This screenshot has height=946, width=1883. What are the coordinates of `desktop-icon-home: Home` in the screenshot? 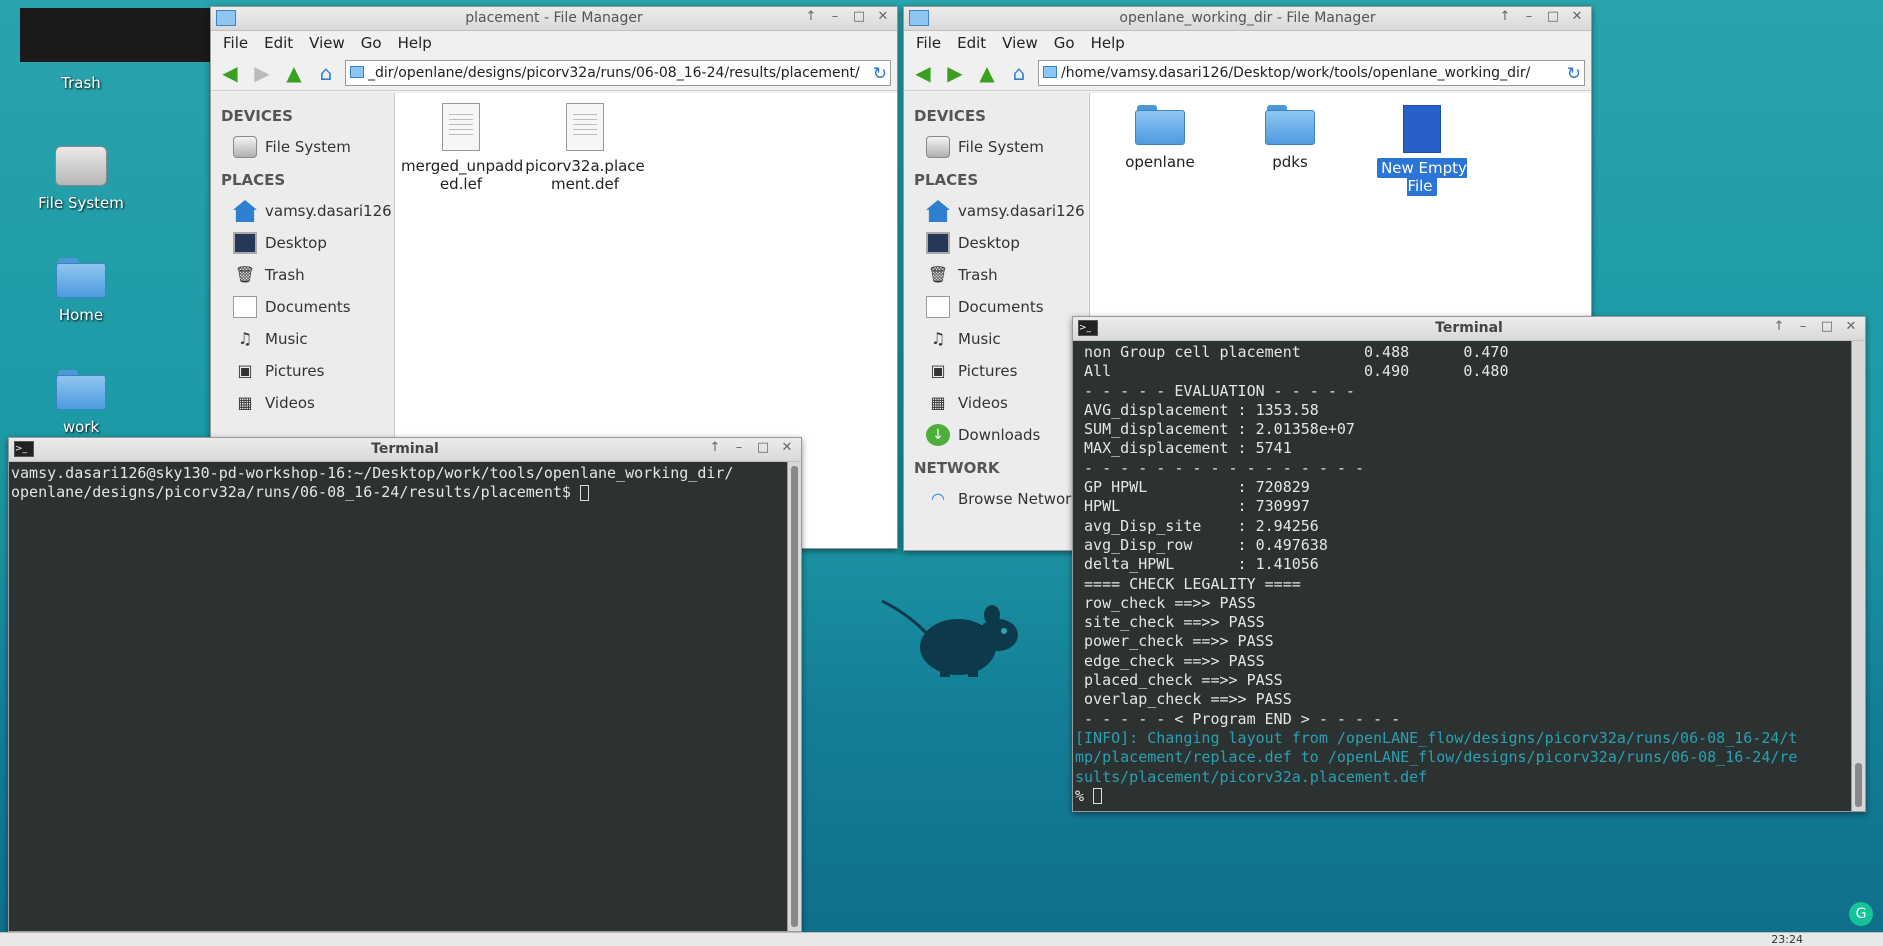 It's located at (81, 291).